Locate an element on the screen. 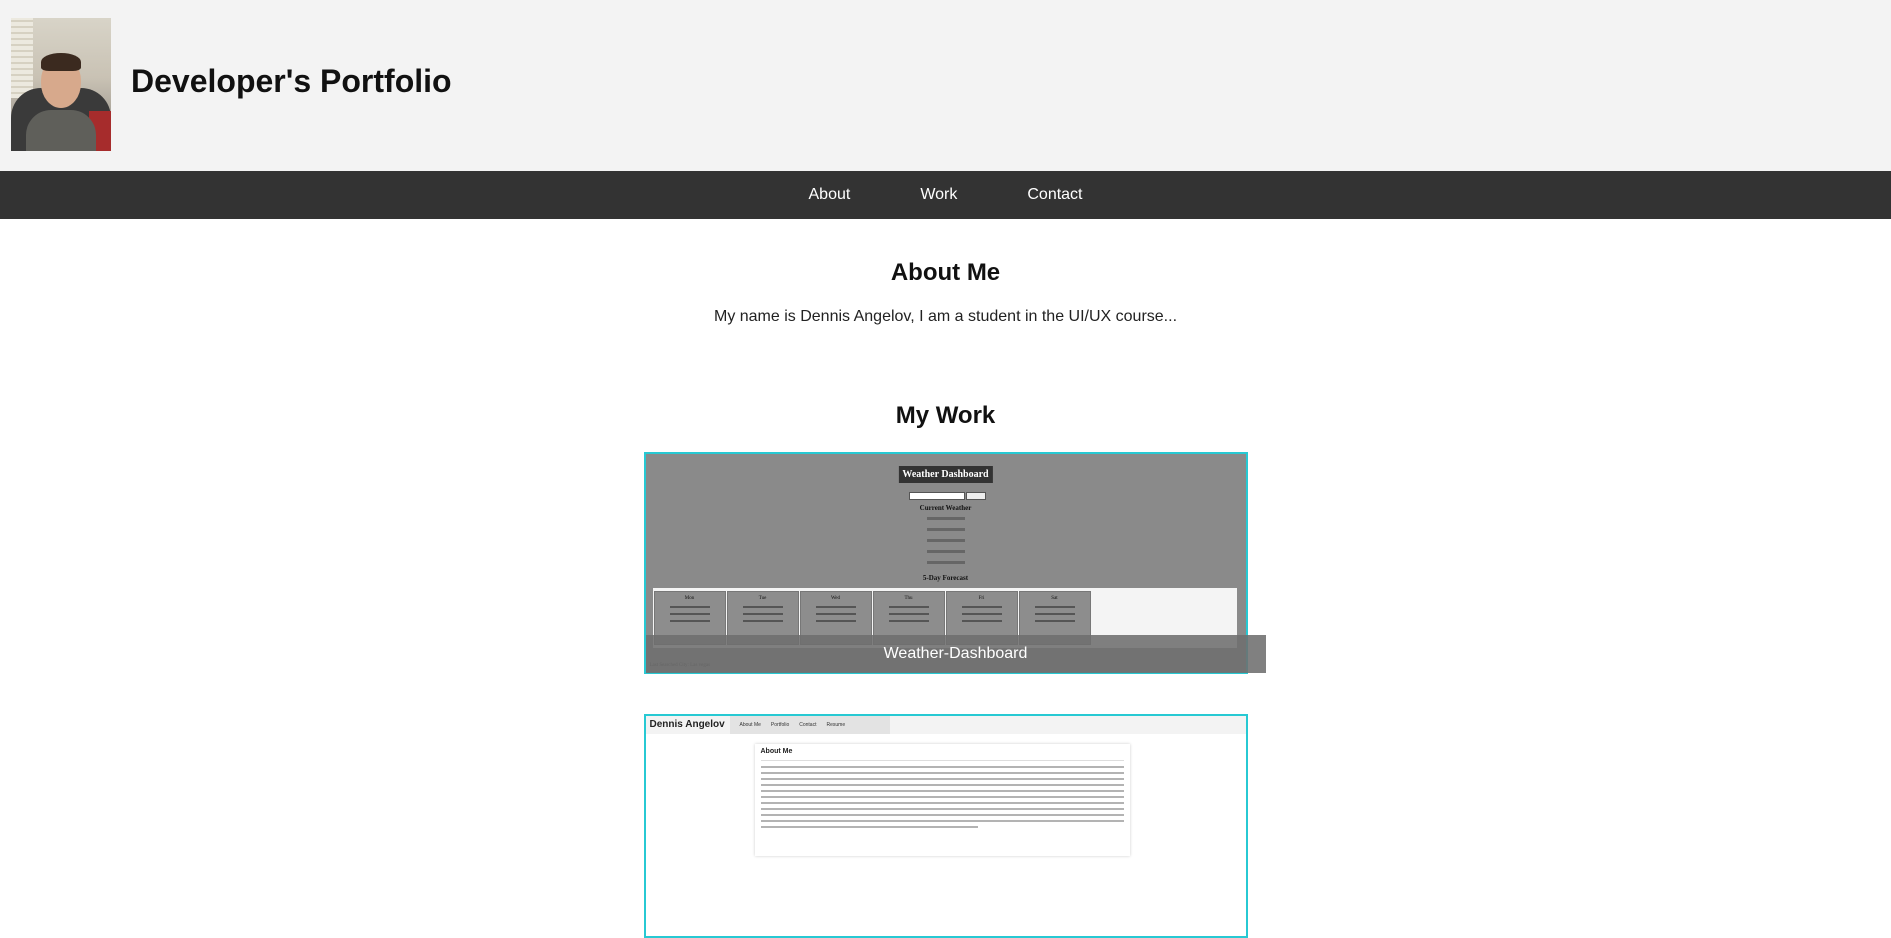 Image resolution: width=1891 pixels, height=938 pixels. work-heading: My Work is located at coordinates (945, 415).